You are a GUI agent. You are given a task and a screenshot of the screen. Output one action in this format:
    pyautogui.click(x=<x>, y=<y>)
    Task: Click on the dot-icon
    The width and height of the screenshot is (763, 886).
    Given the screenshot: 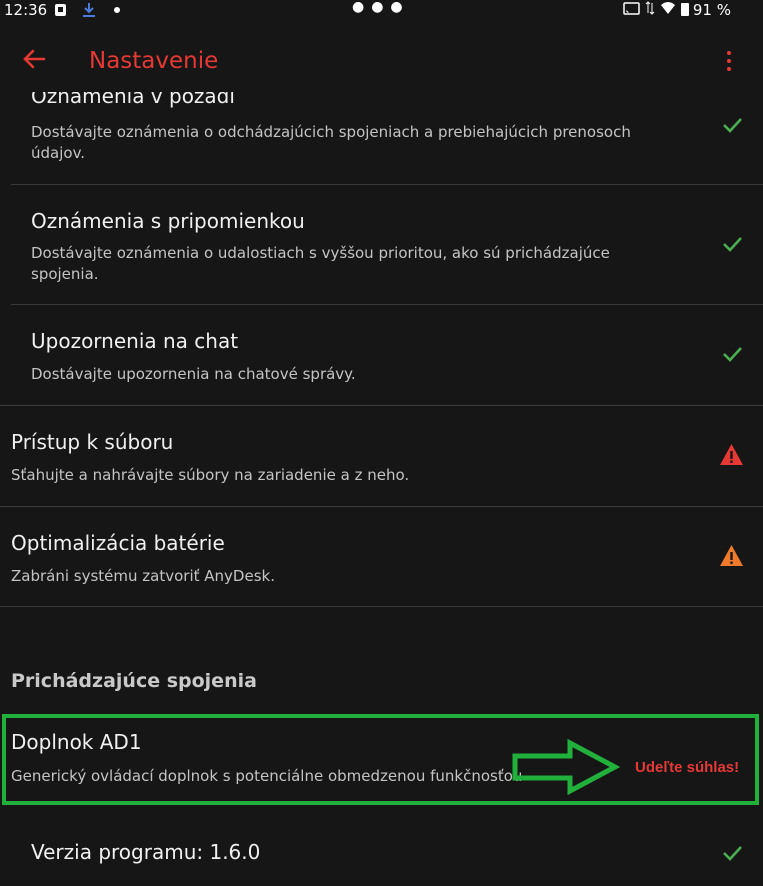 What is the action you would take?
    pyautogui.click(x=117, y=10)
    